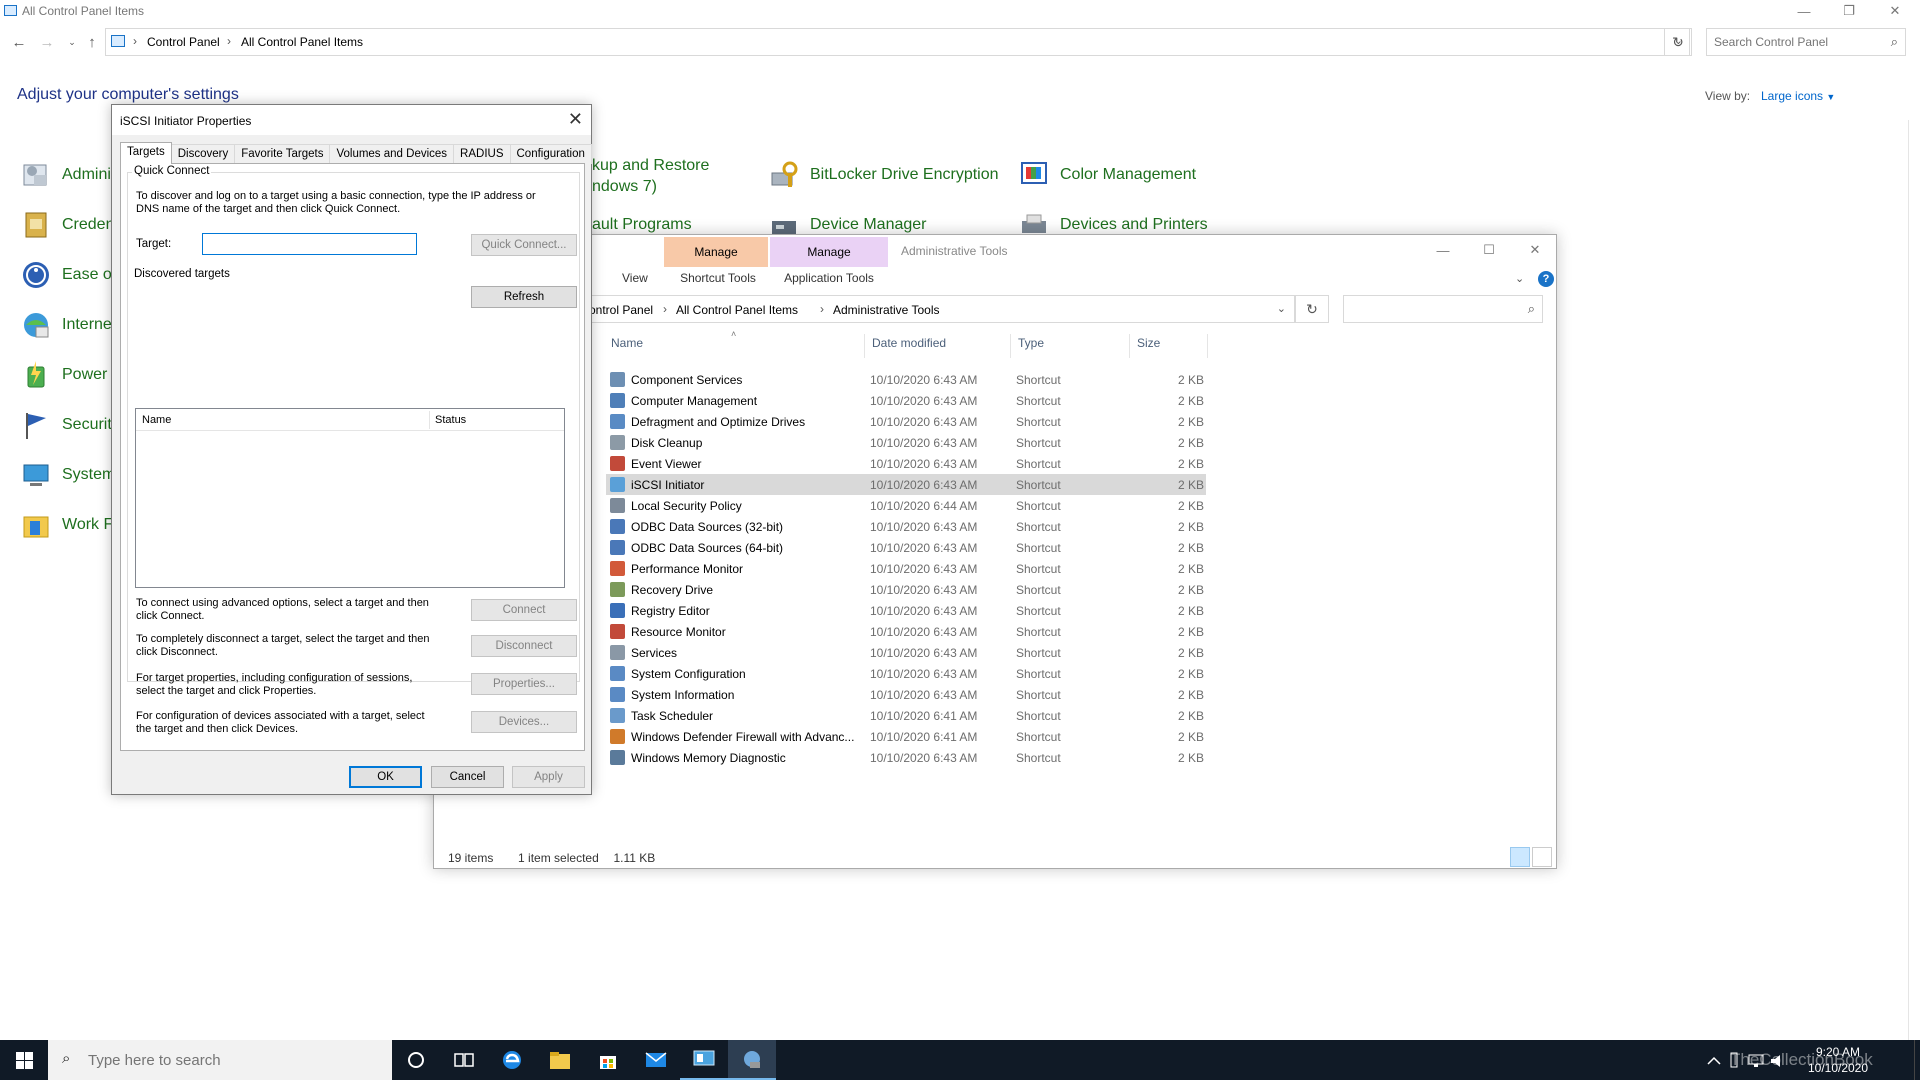  Describe the element at coordinates (656, 1060) in the screenshot. I see `mail-icon` at that location.